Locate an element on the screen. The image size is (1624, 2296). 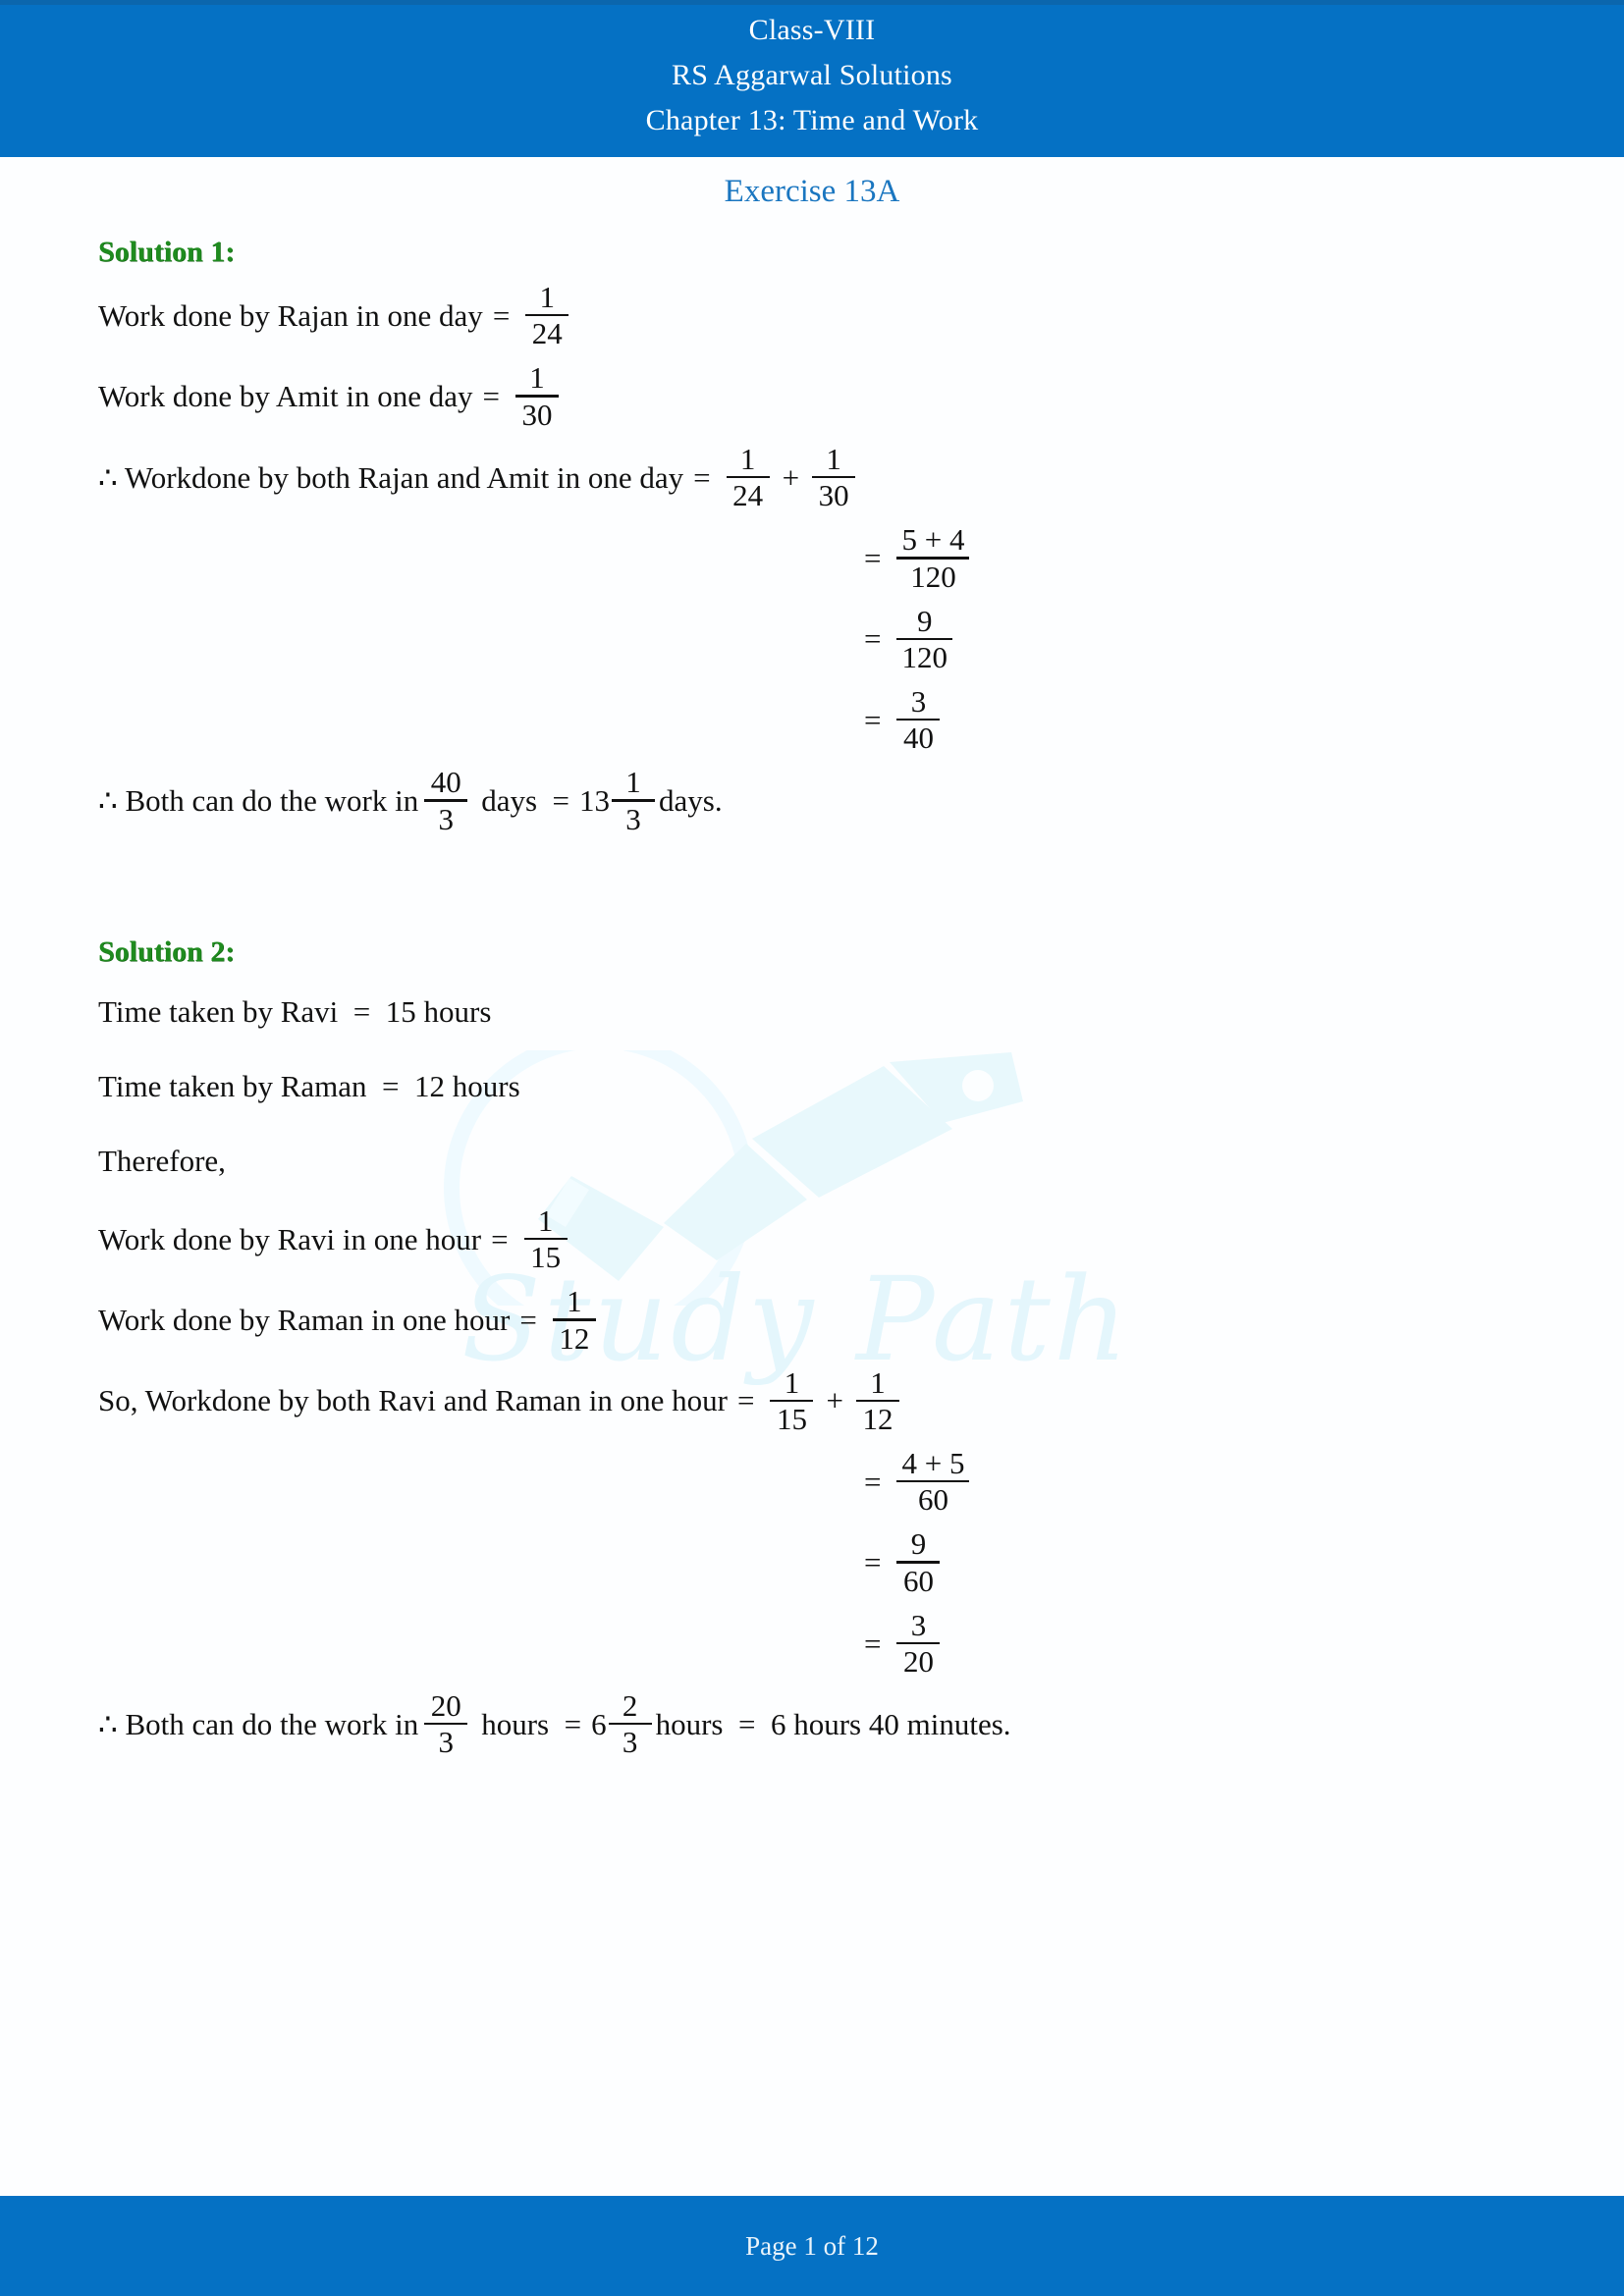
solution-line: = 9 120 is located at coordinates (821, 639).